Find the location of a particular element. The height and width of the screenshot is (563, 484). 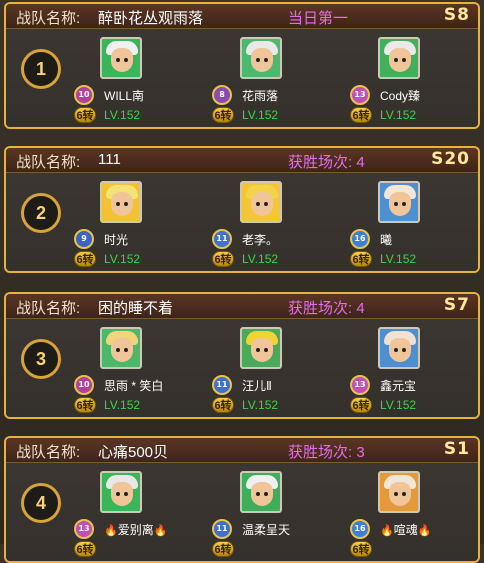

player-name-text: 思雨 * 笑白 is located at coordinates (134, 386).